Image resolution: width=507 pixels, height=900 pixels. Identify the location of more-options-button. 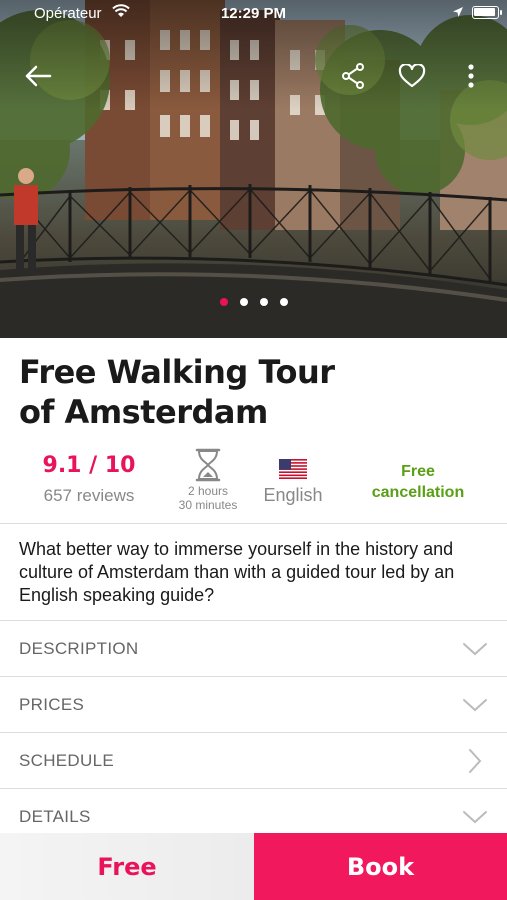
(471, 76).